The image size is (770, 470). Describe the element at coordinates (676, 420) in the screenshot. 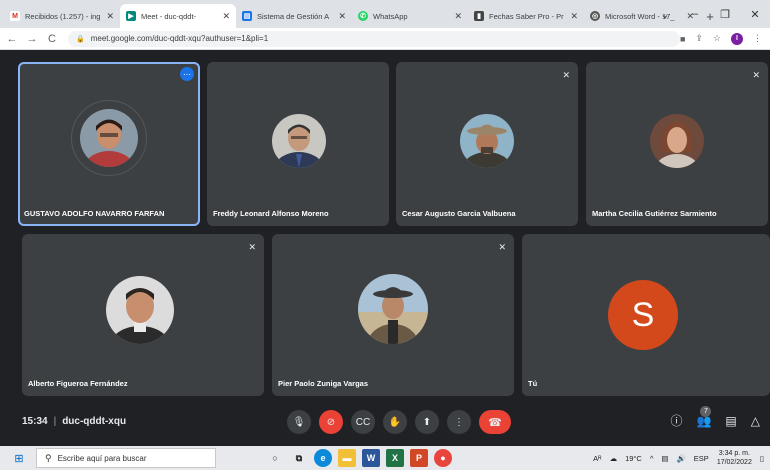

I see `info-icon: ⓘ` at that location.